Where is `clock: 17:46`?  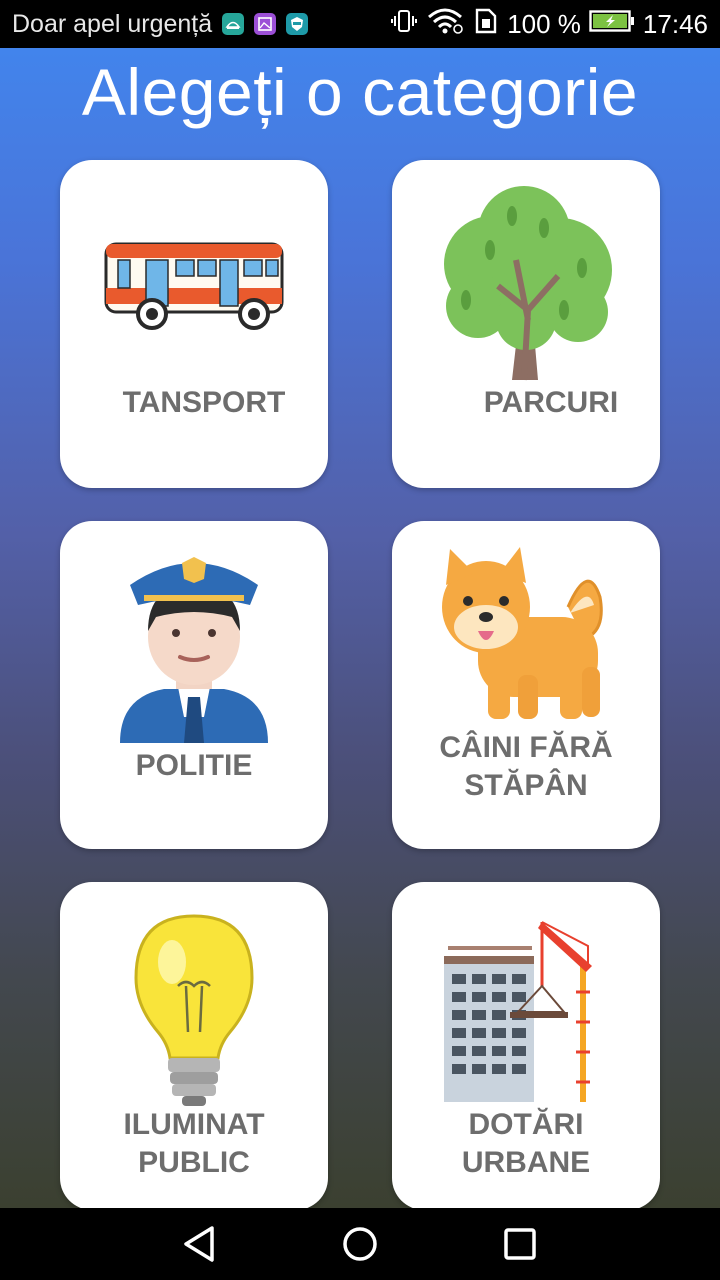 clock: 17:46 is located at coordinates (675, 23).